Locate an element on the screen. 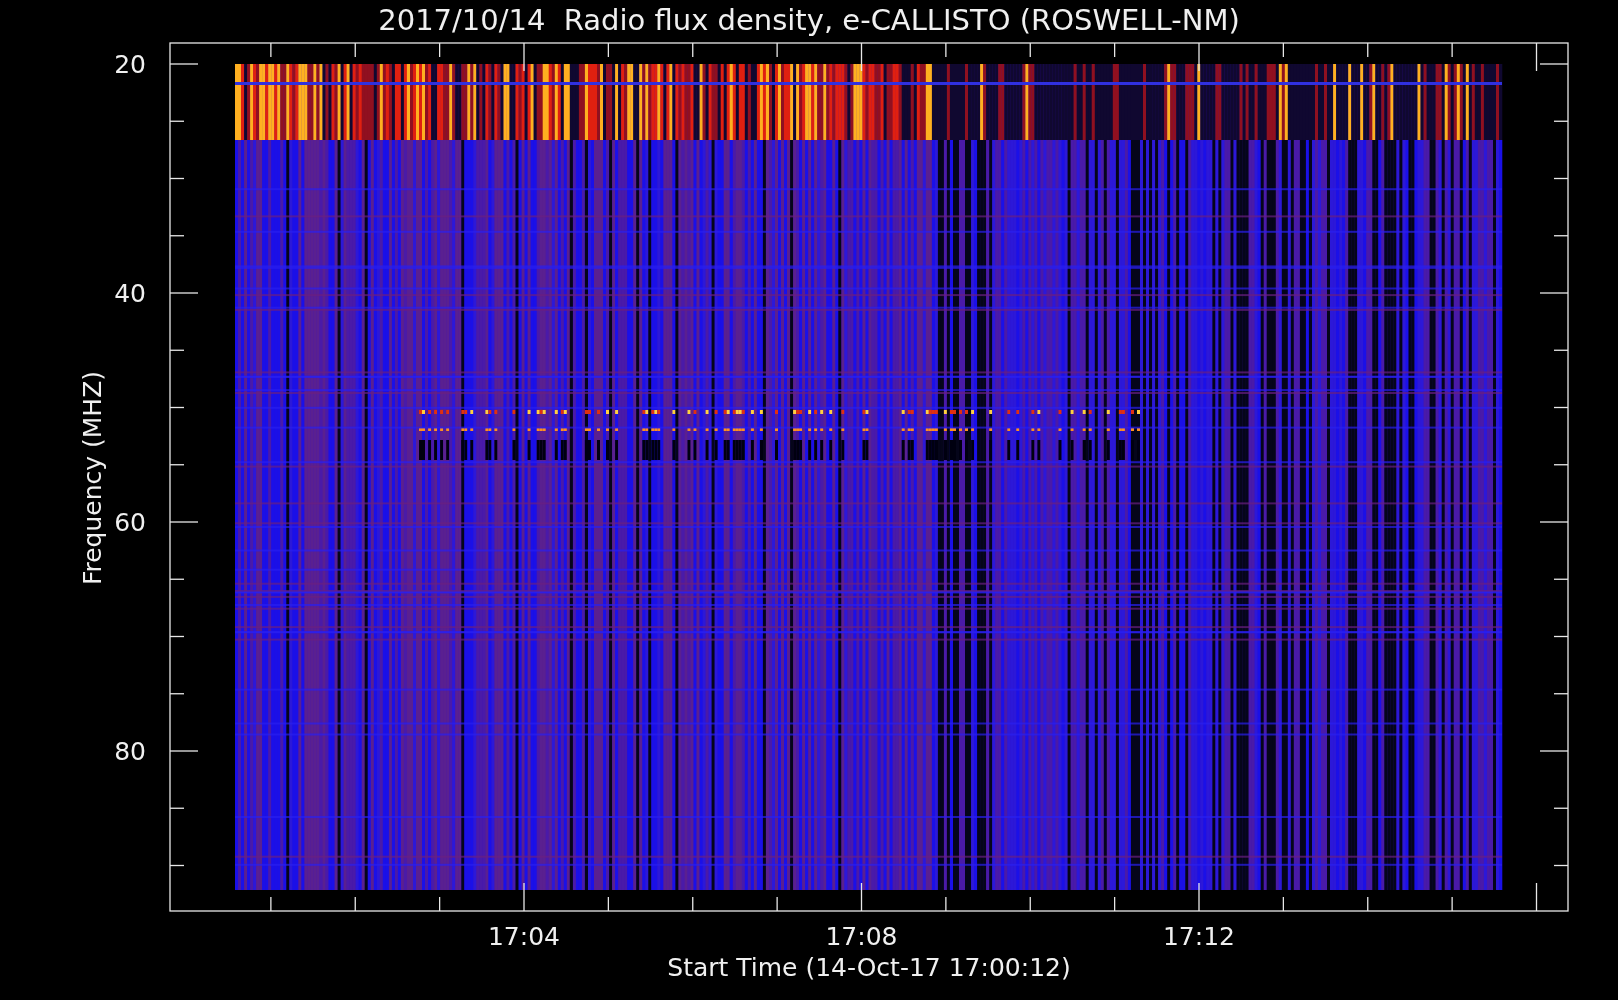  x-axis-label: Start Time (14-Oct-17 17:00:12) is located at coordinates (869, 967).